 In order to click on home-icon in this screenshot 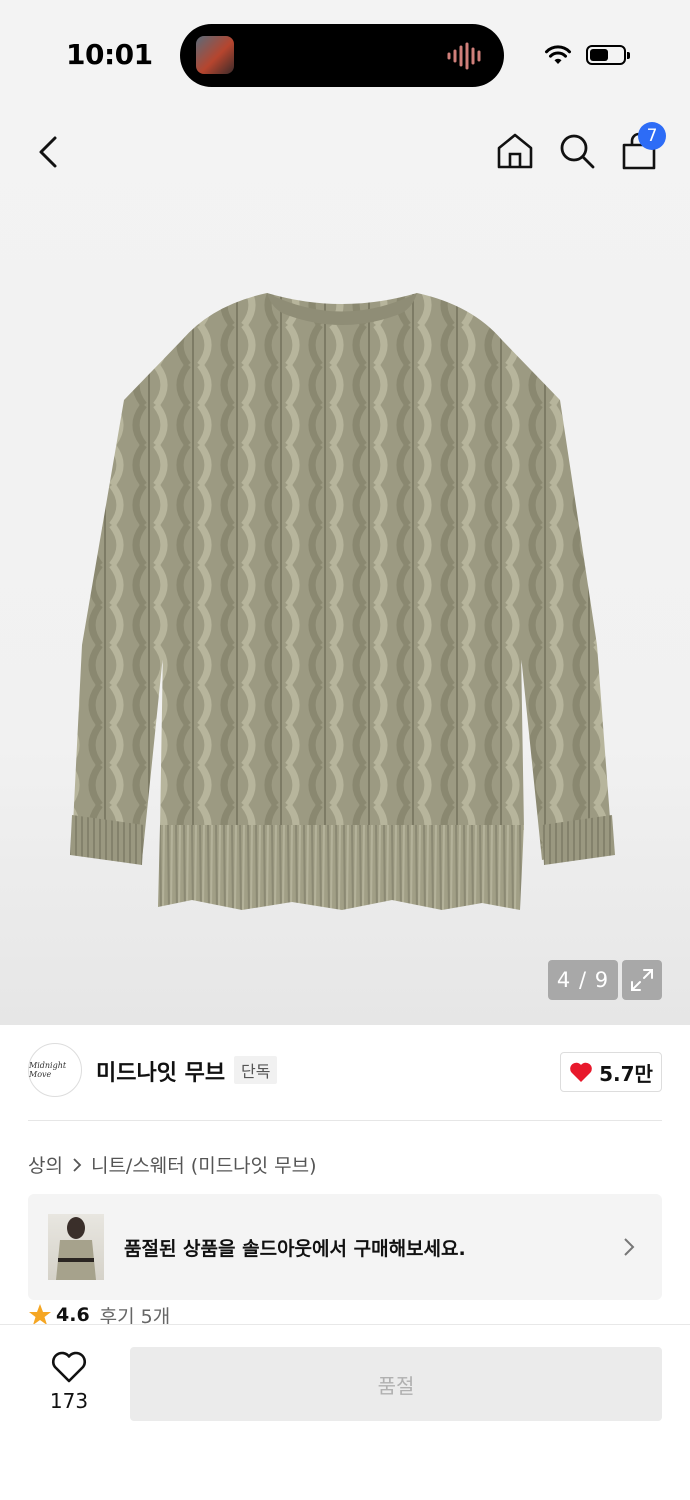, I will do `click(515, 151)`.